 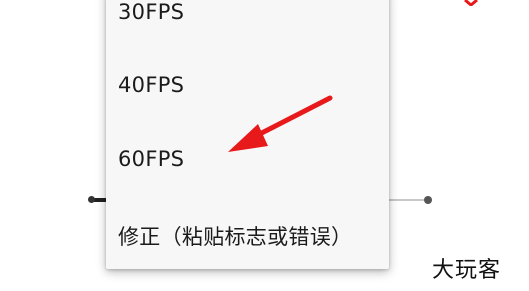 I want to click on red-arrow-fragment-icon, so click(x=471, y=3).